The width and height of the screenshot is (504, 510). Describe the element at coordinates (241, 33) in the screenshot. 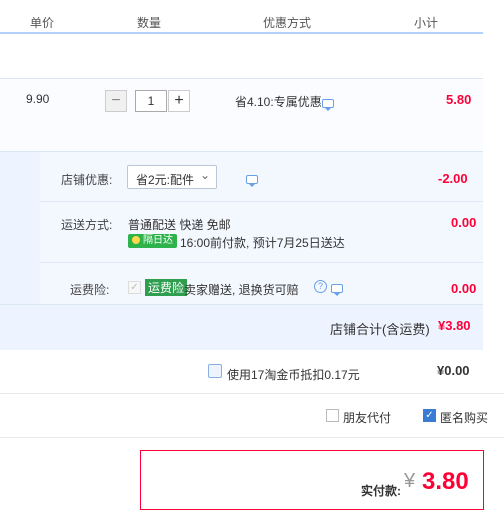

I see `header-divider` at that location.